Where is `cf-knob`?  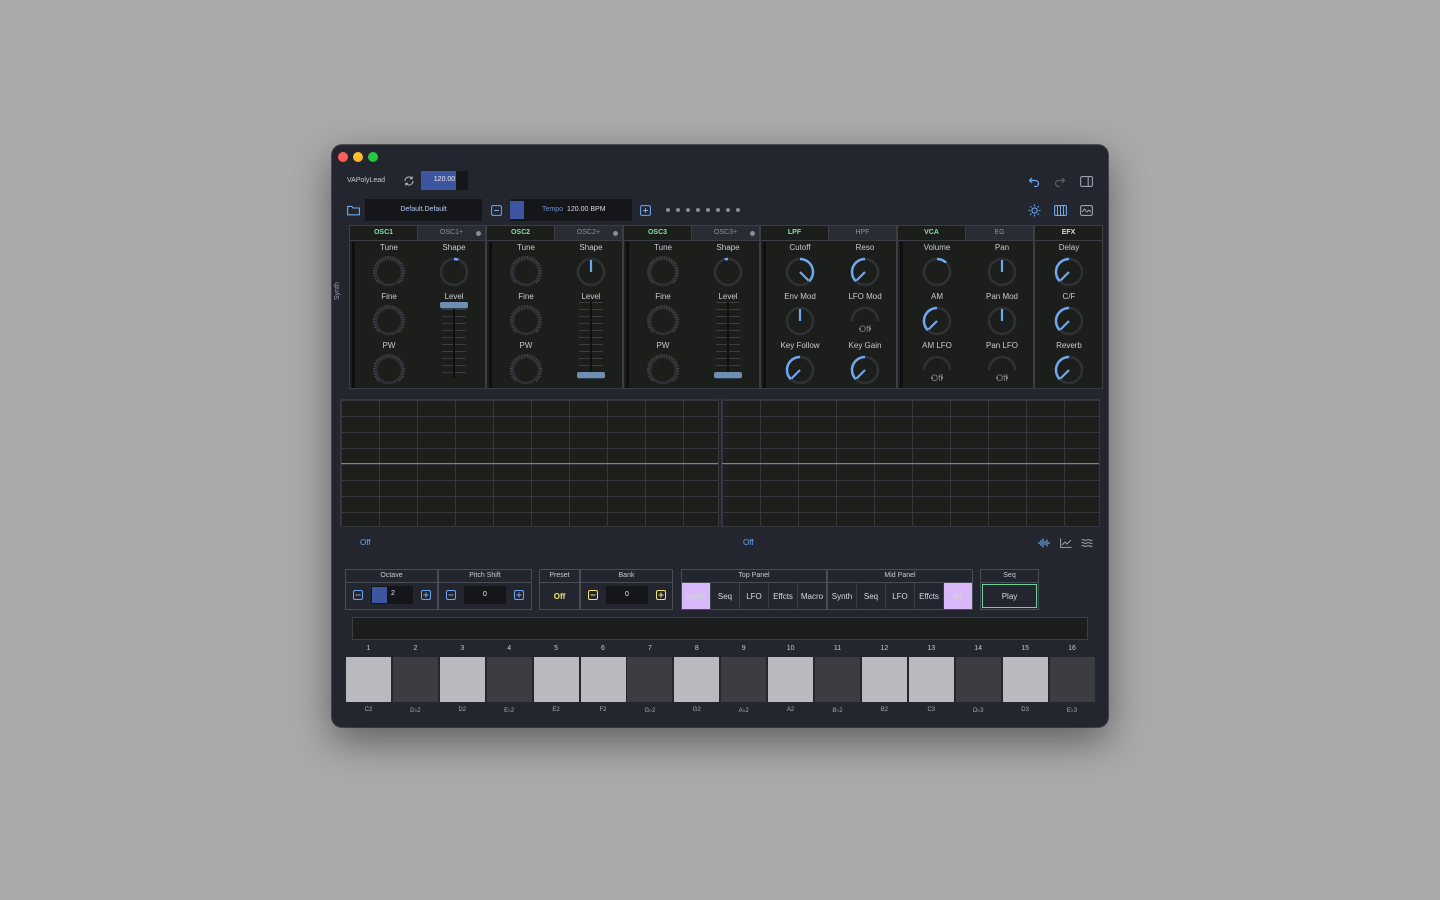 cf-knob is located at coordinates (1069, 321).